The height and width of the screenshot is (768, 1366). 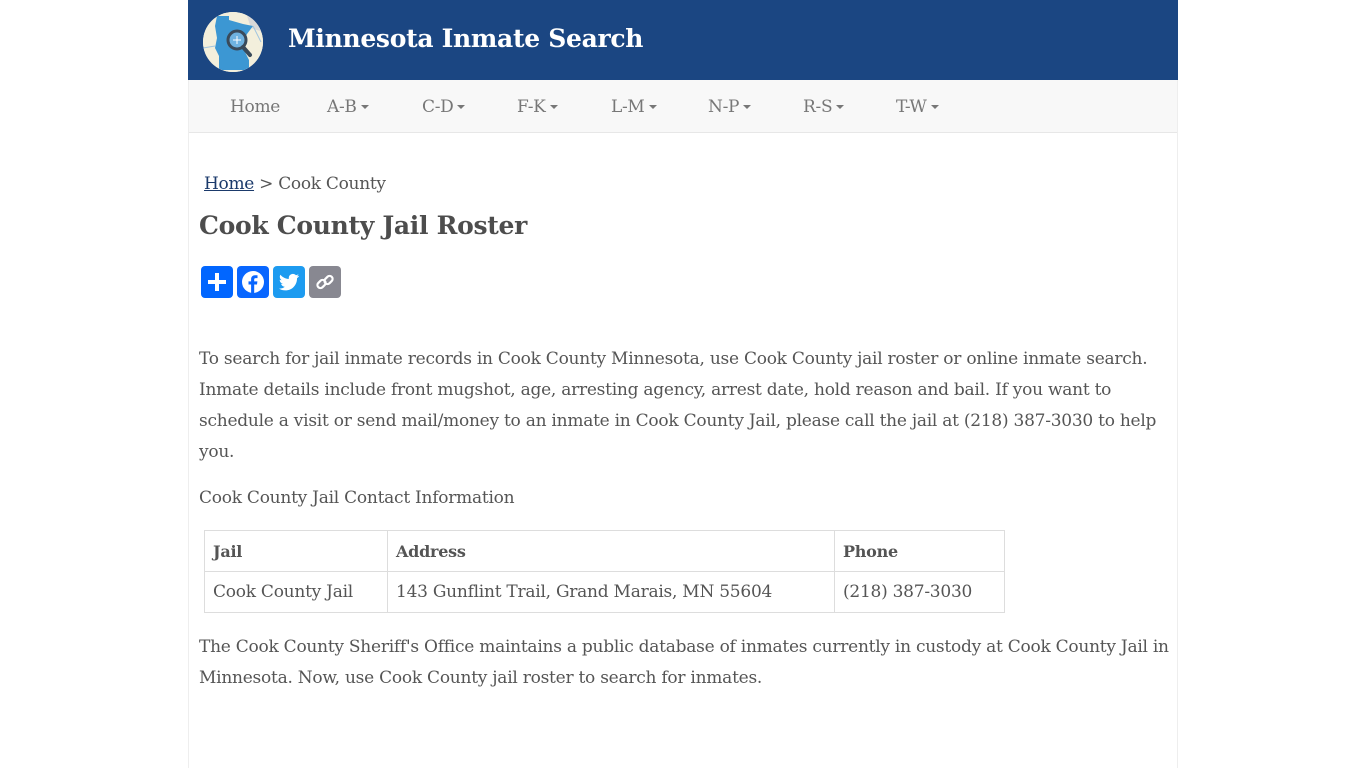 I want to click on twitter-share-button, so click(x=289, y=282).